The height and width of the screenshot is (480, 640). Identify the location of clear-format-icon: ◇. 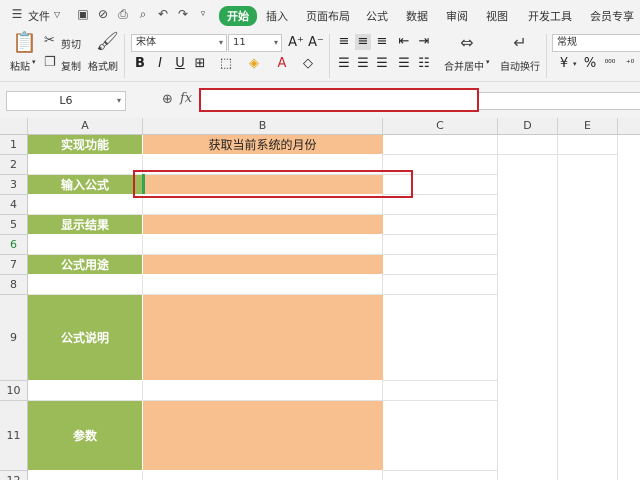
(308, 64).